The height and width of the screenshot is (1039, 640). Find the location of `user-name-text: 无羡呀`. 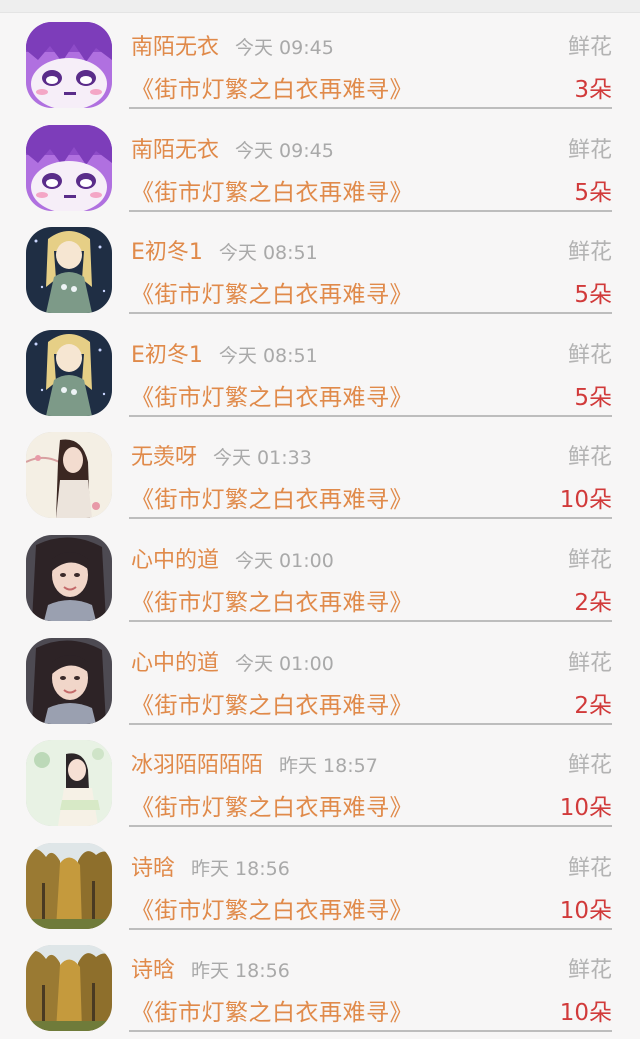

user-name-text: 无羡呀 is located at coordinates (164, 458).